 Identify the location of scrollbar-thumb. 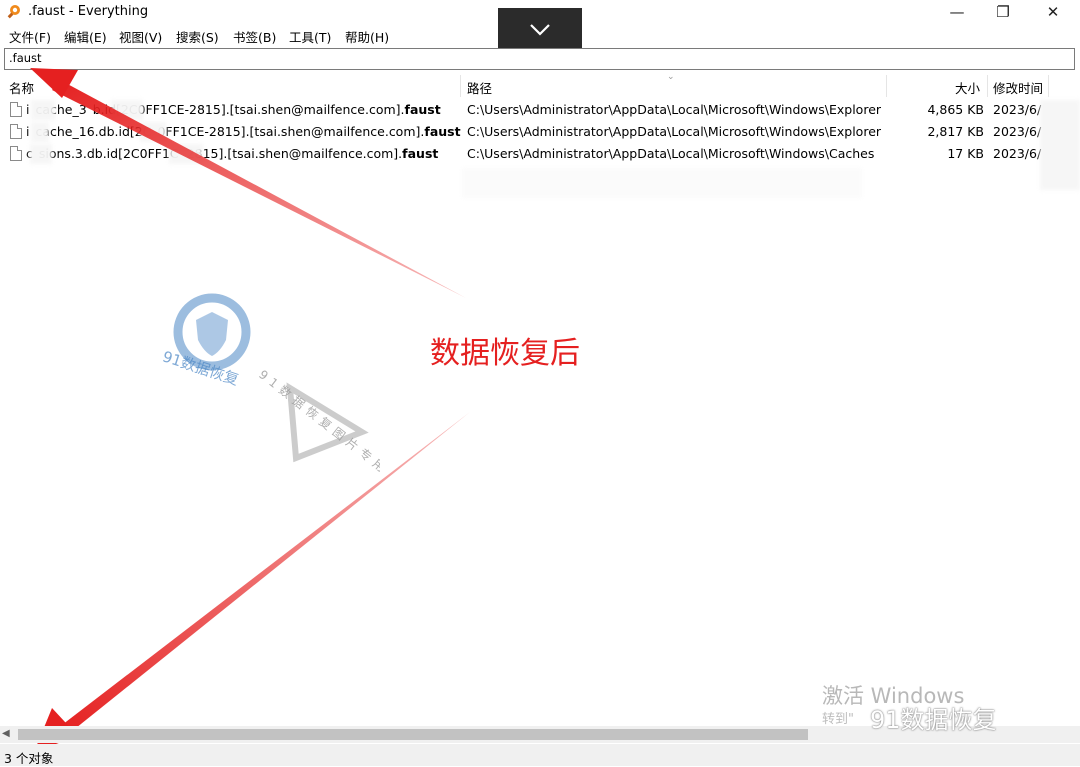
(413, 734).